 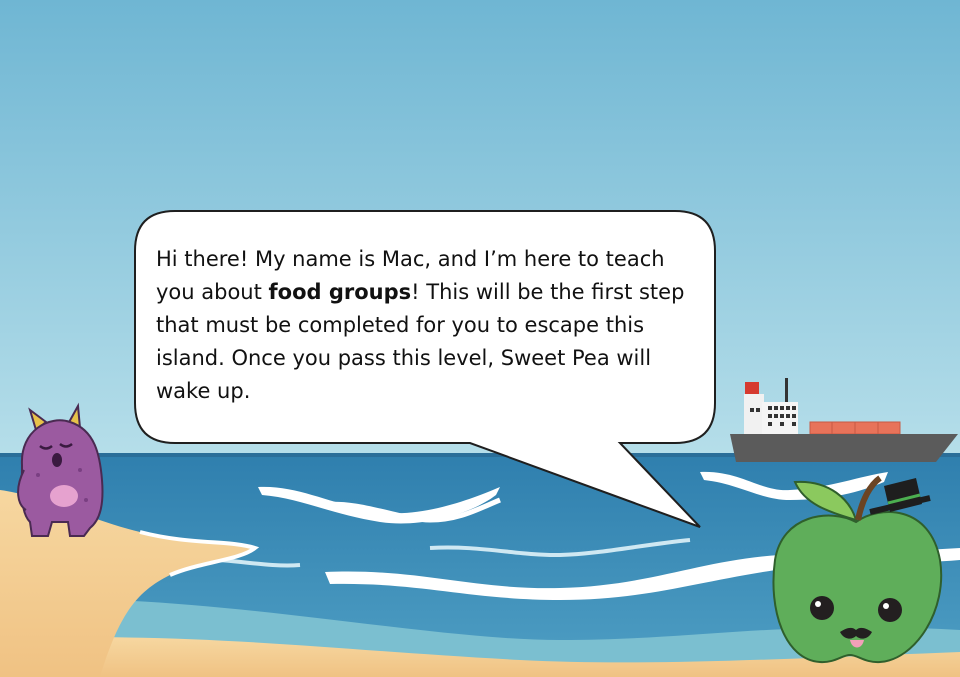 What do you see at coordinates (340, 292) in the screenshot?
I see `dialogue-keyword-food-groups: food groups` at bounding box center [340, 292].